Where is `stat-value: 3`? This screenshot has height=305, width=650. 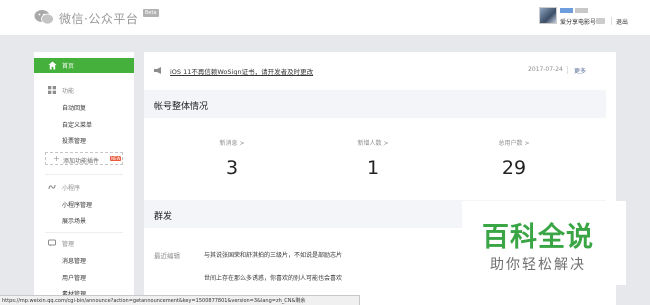
stat-value: 3 is located at coordinates (232, 168).